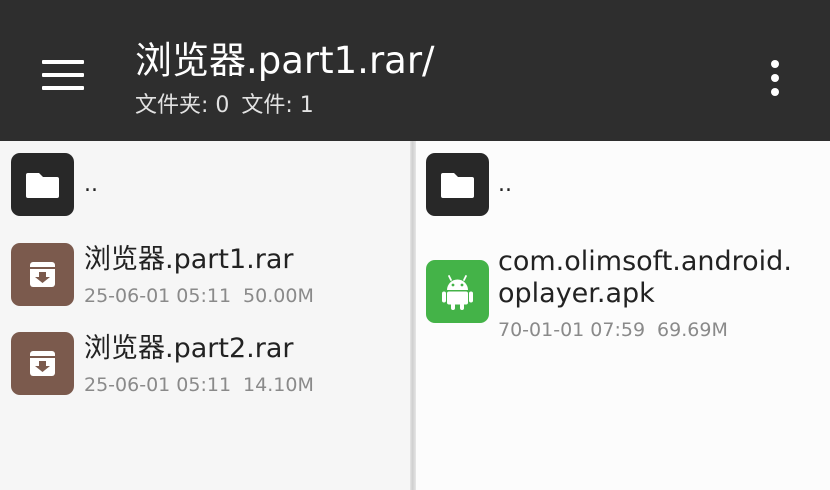 This screenshot has height=490, width=830. What do you see at coordinates (62, 76) in the screenshot?
I see `menu-icon` at bounding box center [62, 76].